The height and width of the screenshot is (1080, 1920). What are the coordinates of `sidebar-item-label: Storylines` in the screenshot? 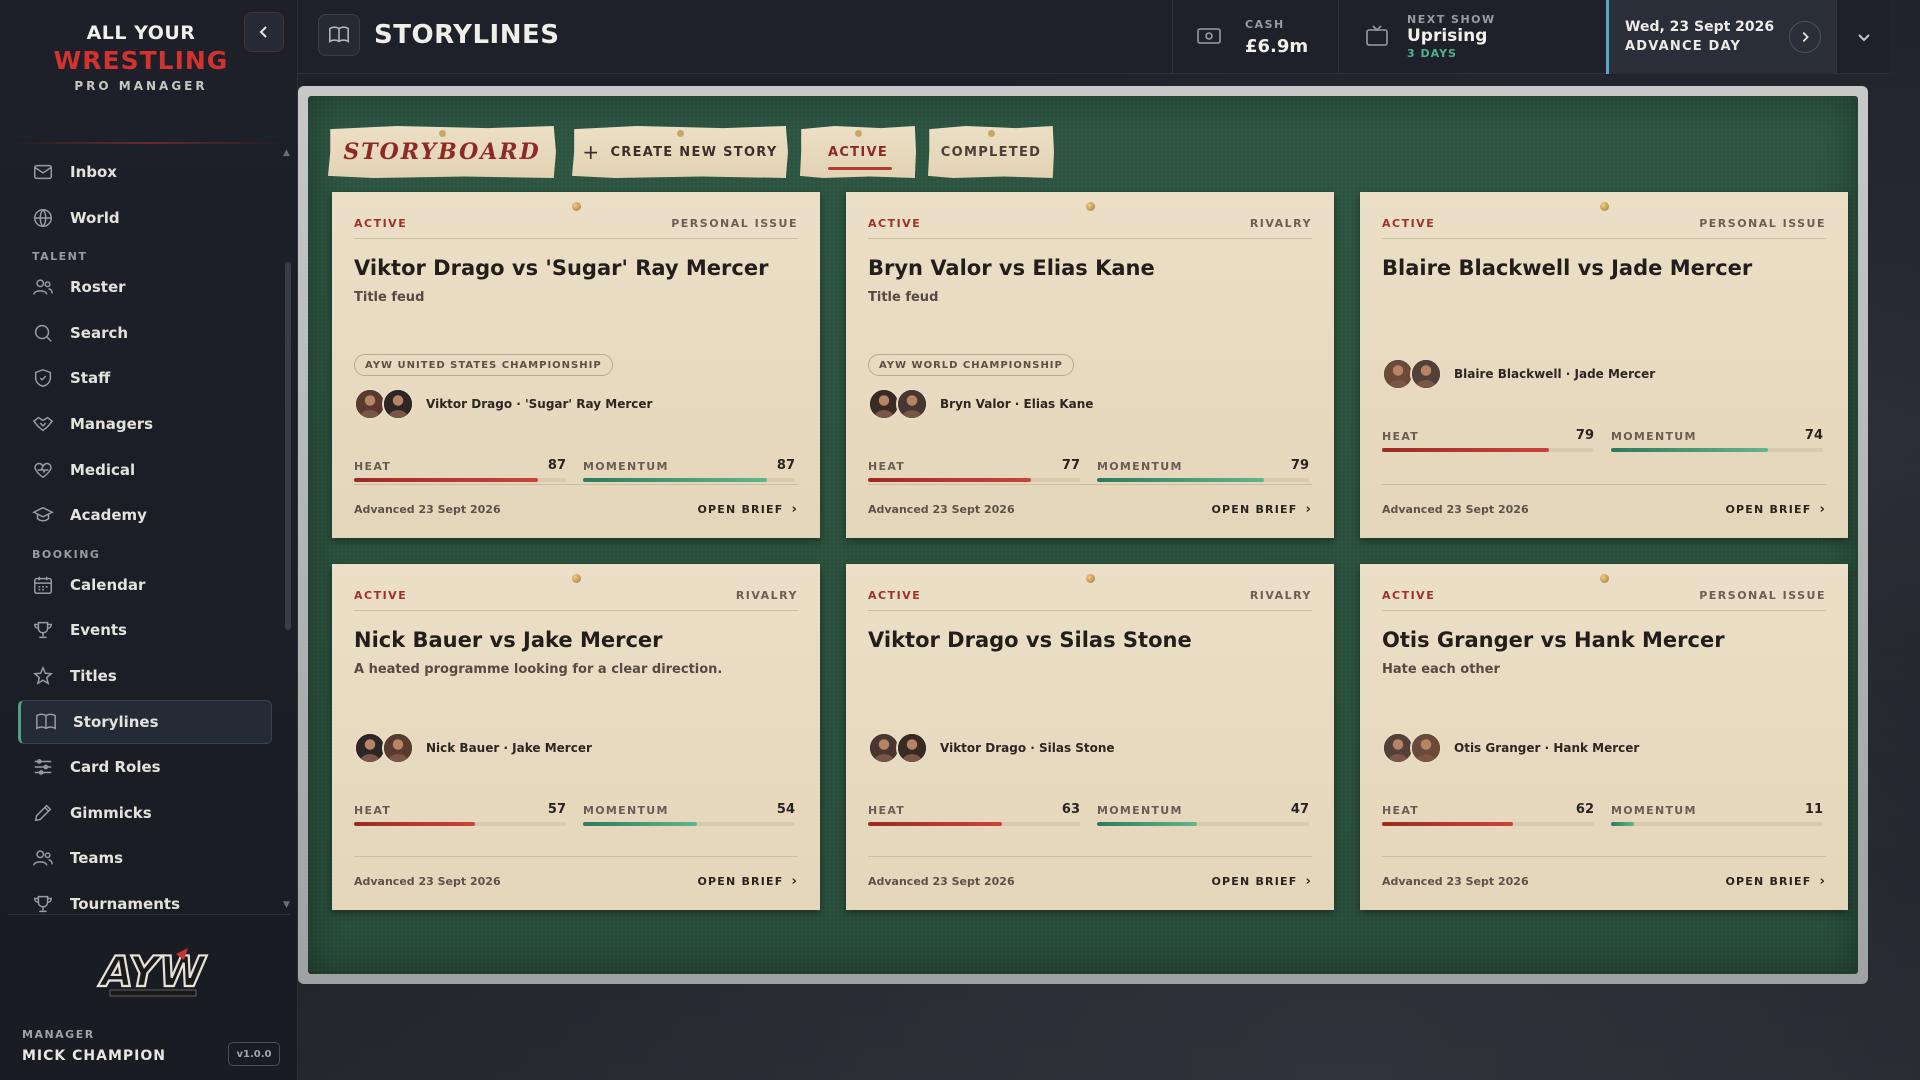 It's located at (116, 721).